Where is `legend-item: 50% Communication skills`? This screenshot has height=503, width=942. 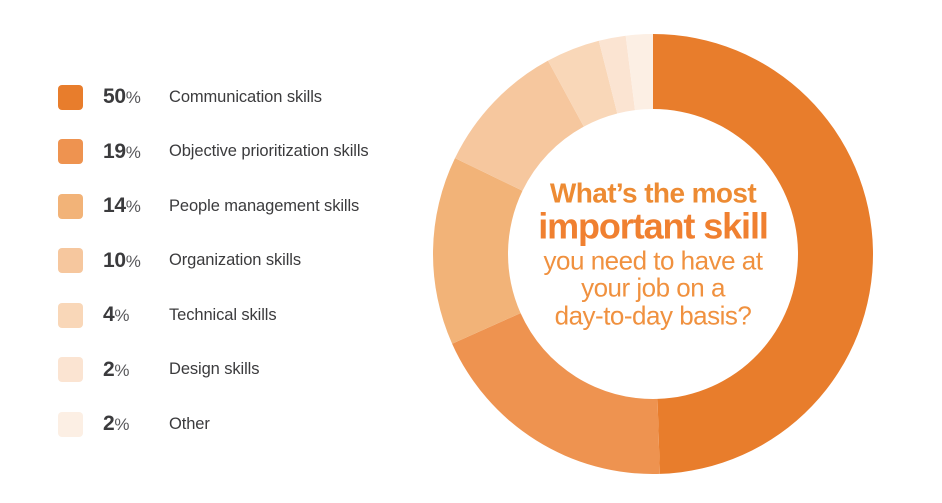
legend-item: 50% Communication skills is located at coordinates (238, 97).